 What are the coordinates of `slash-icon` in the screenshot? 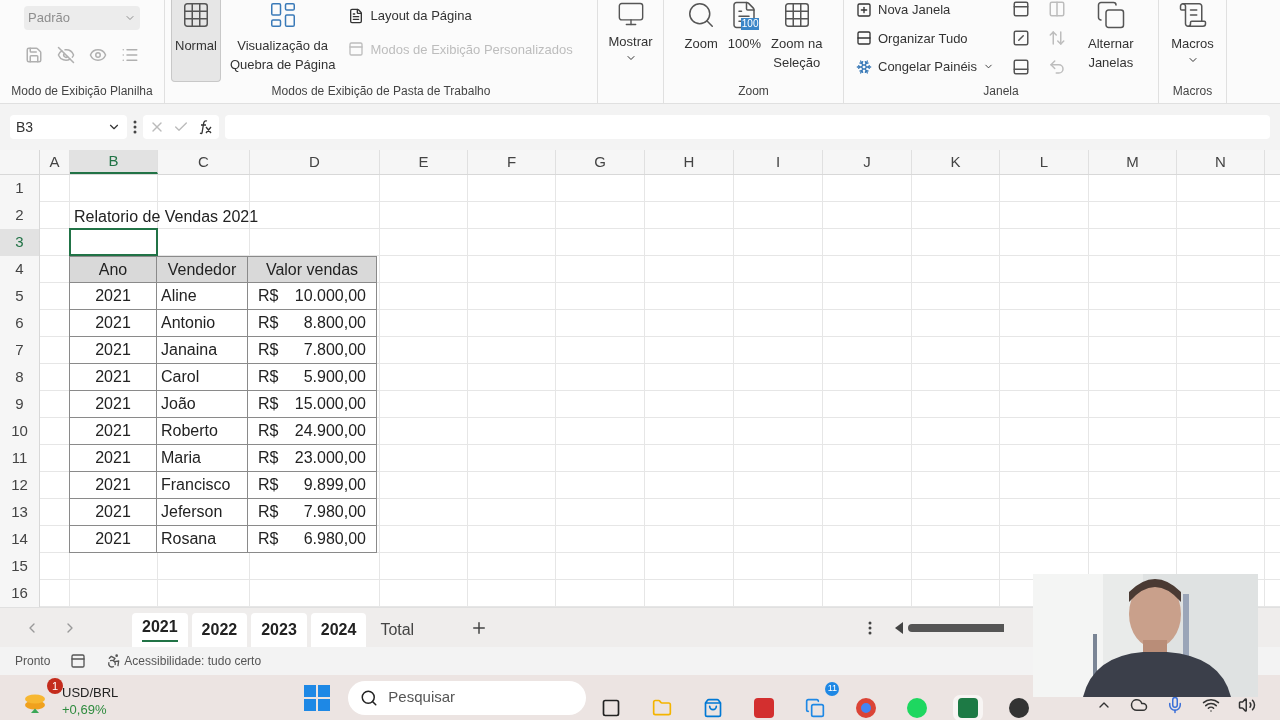 It's located at (1021, 38).